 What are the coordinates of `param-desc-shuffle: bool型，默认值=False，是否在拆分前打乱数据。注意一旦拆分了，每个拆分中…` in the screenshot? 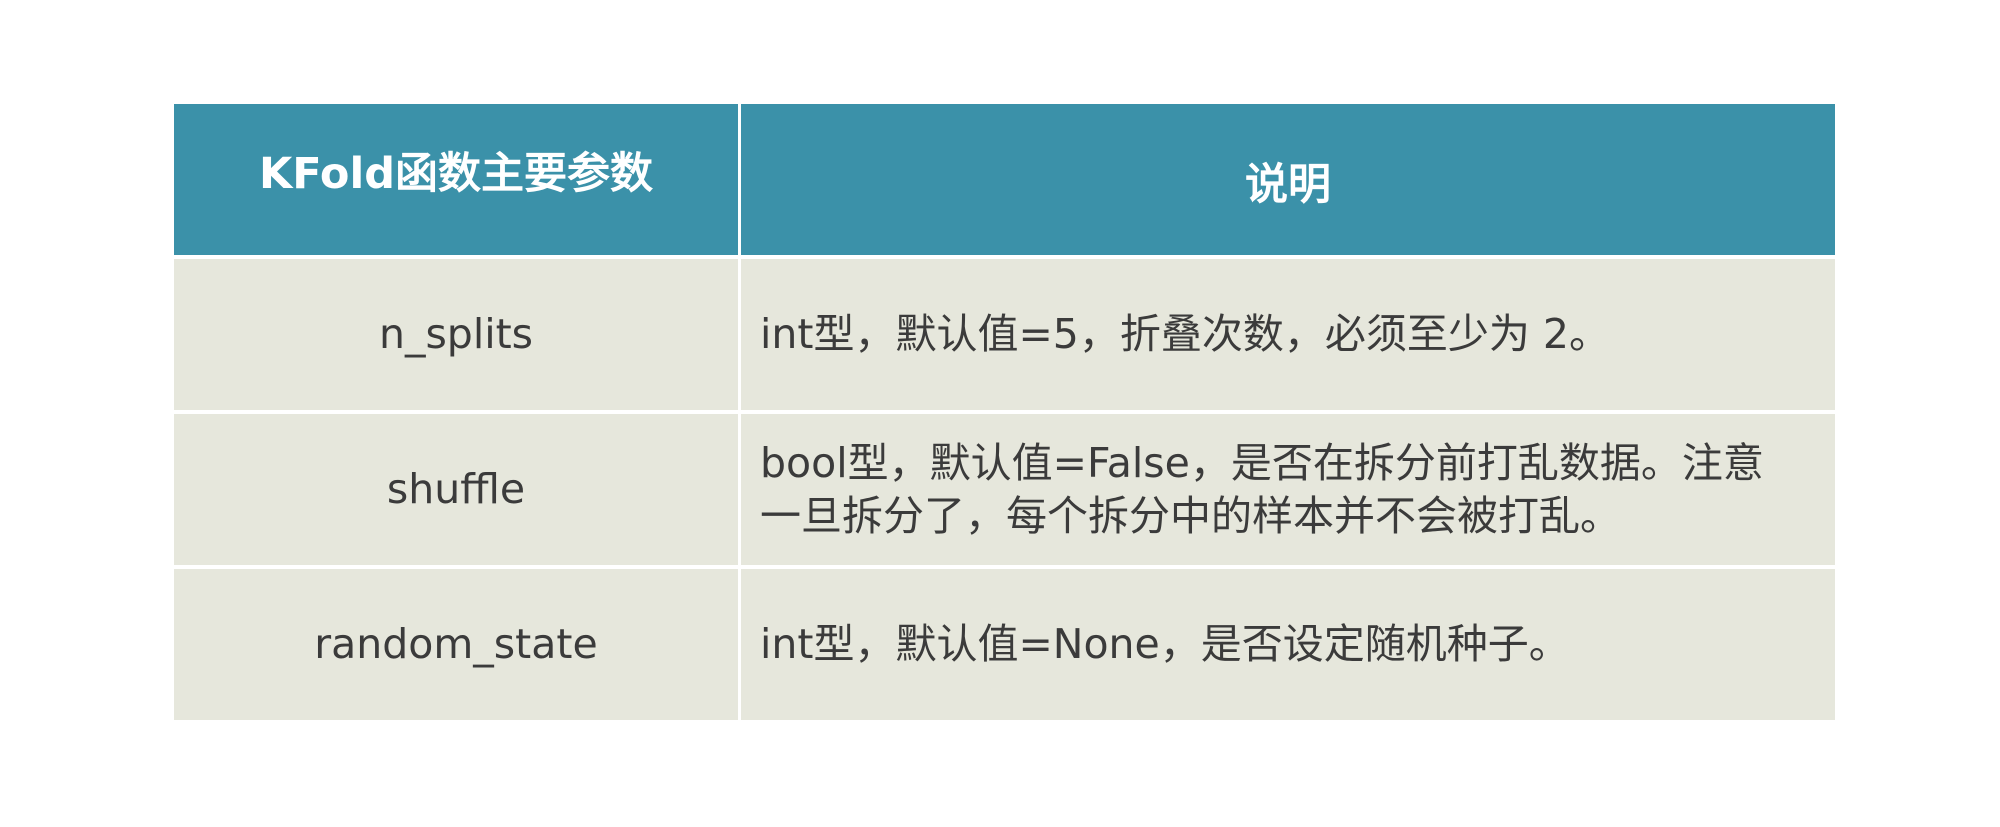 It's located at (1262, 489).